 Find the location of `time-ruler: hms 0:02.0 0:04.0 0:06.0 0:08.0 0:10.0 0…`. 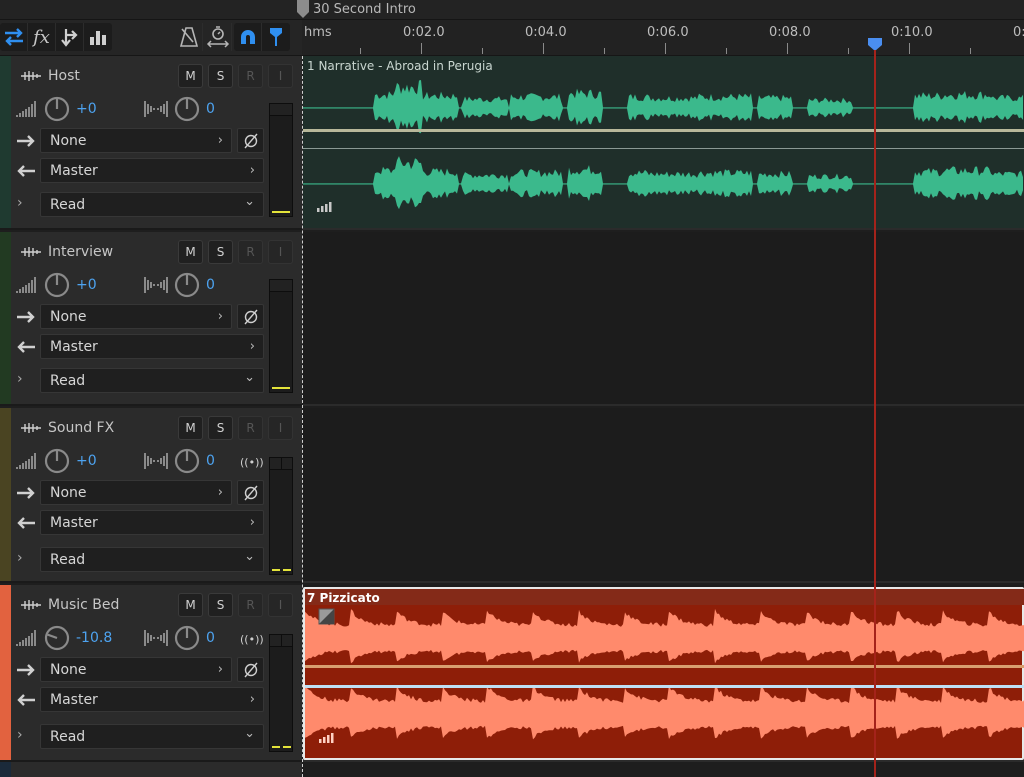

time-ruler: hms 0:02.0 0:04.0 0:06.0 0:08.0 0:10.0 0… is located at coordinates (663, 38).